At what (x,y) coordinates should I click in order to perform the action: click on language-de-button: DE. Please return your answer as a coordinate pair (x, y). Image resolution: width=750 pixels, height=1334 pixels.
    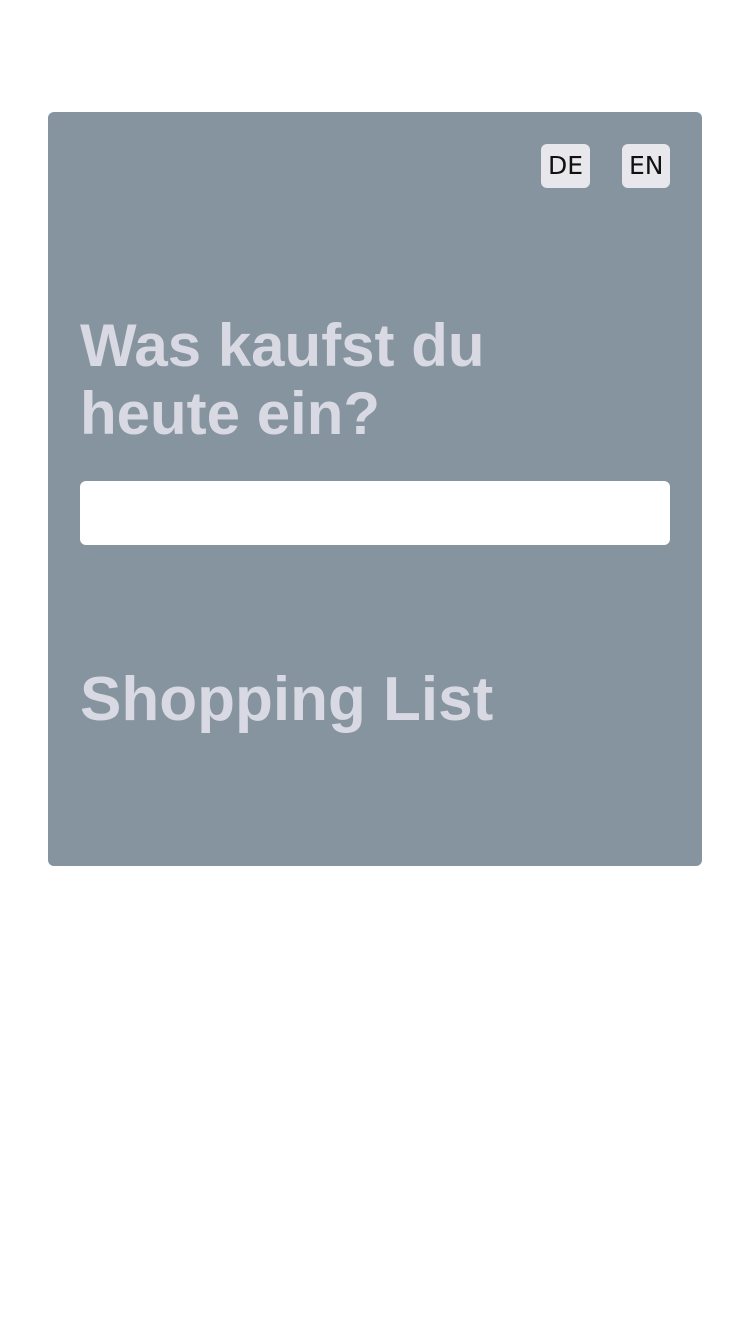
    Looking at the image, I should click on (565, 166).